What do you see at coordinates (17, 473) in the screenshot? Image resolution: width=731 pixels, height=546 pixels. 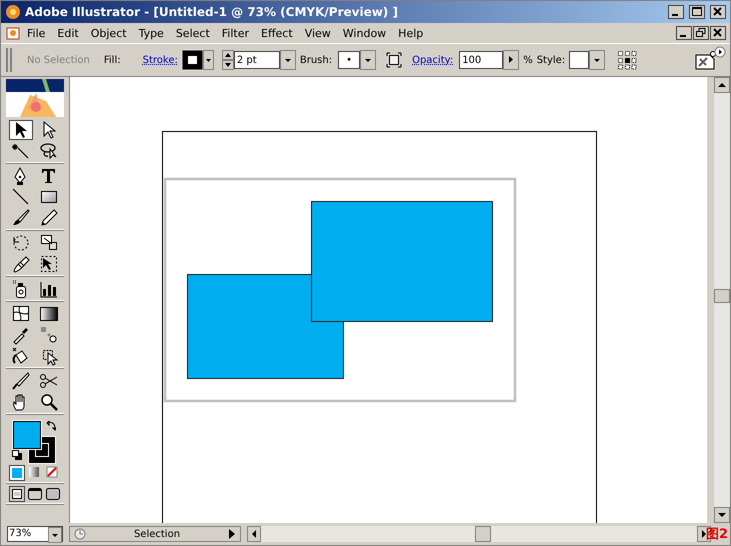 I see `color-mode-button` at bounding box center [17, 473].